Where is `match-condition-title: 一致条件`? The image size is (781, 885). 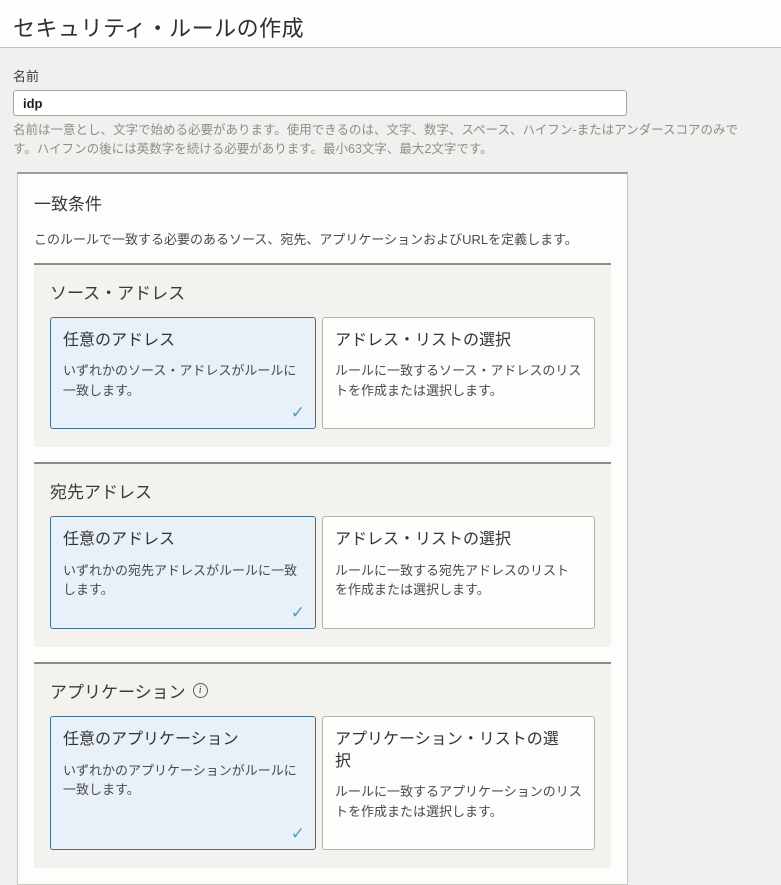
match-condition-title: 一致条件 is located at coordinates (68, 204).